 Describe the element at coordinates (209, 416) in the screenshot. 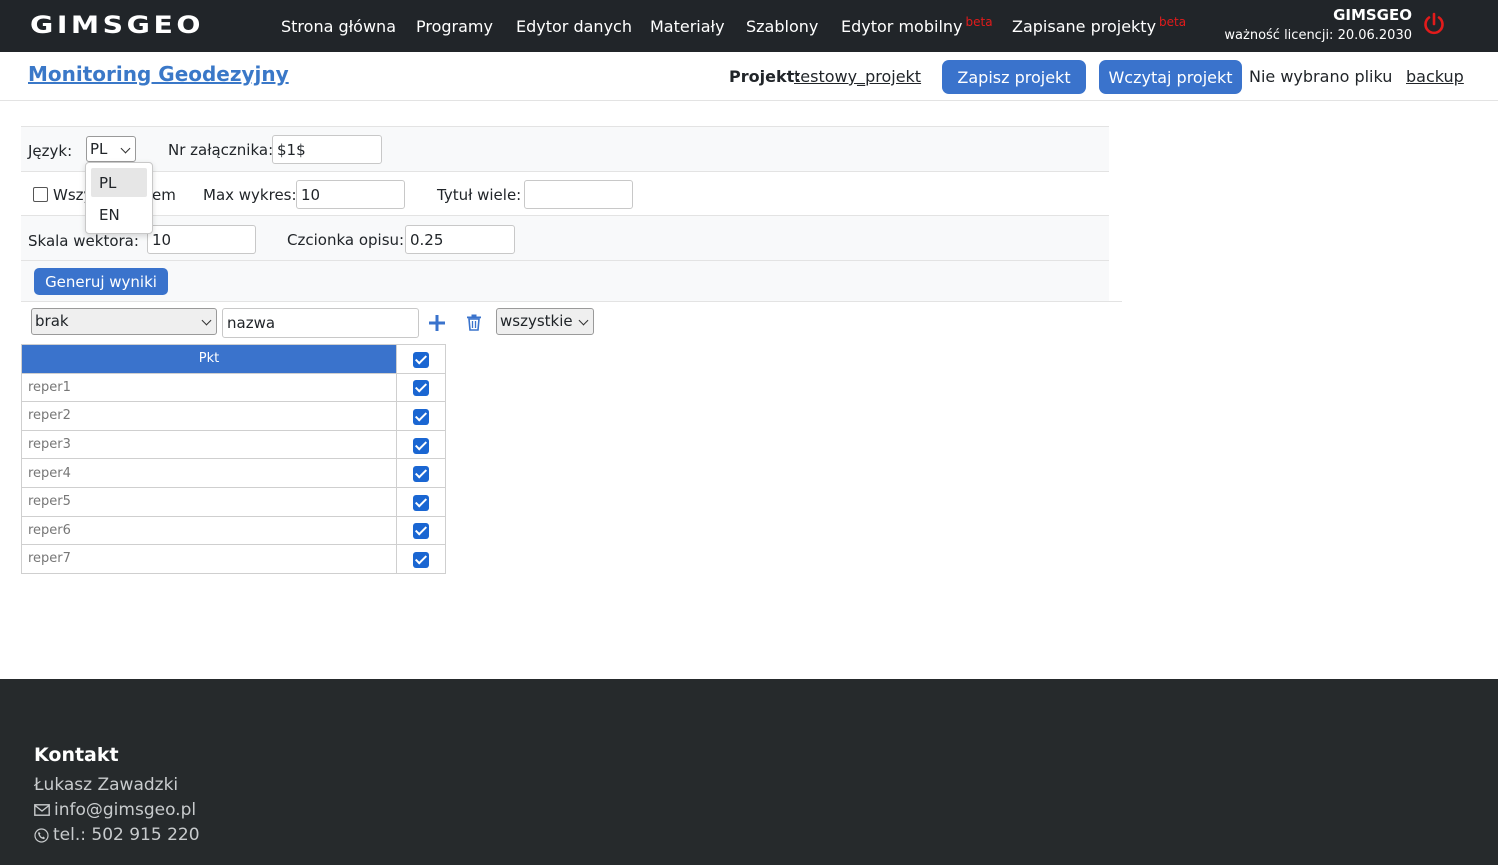

I see `point-name: reper2` at that location.